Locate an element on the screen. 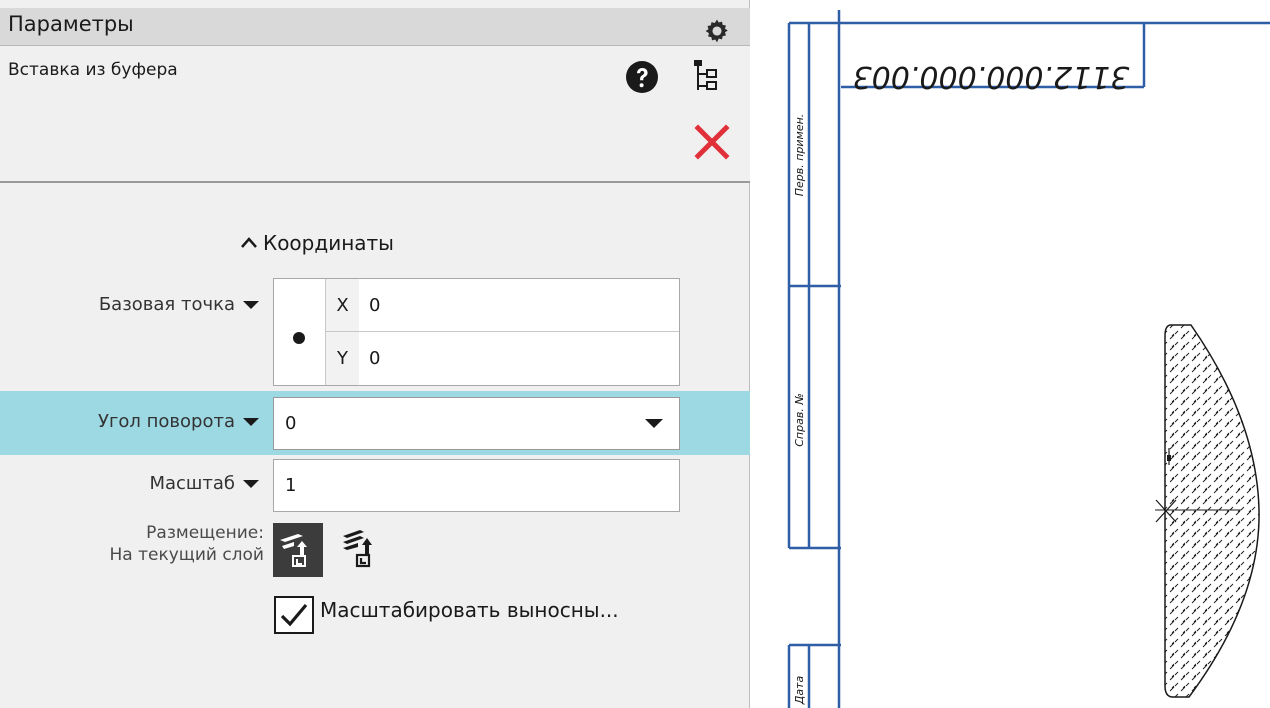  base-point-label-text: Базовая точка is located at coordinates (166, 304).